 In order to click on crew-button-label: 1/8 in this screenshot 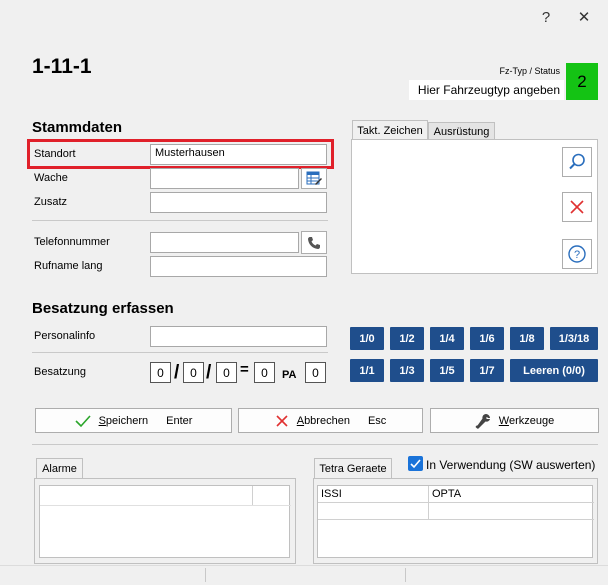, I will do `click(527, 338)`.